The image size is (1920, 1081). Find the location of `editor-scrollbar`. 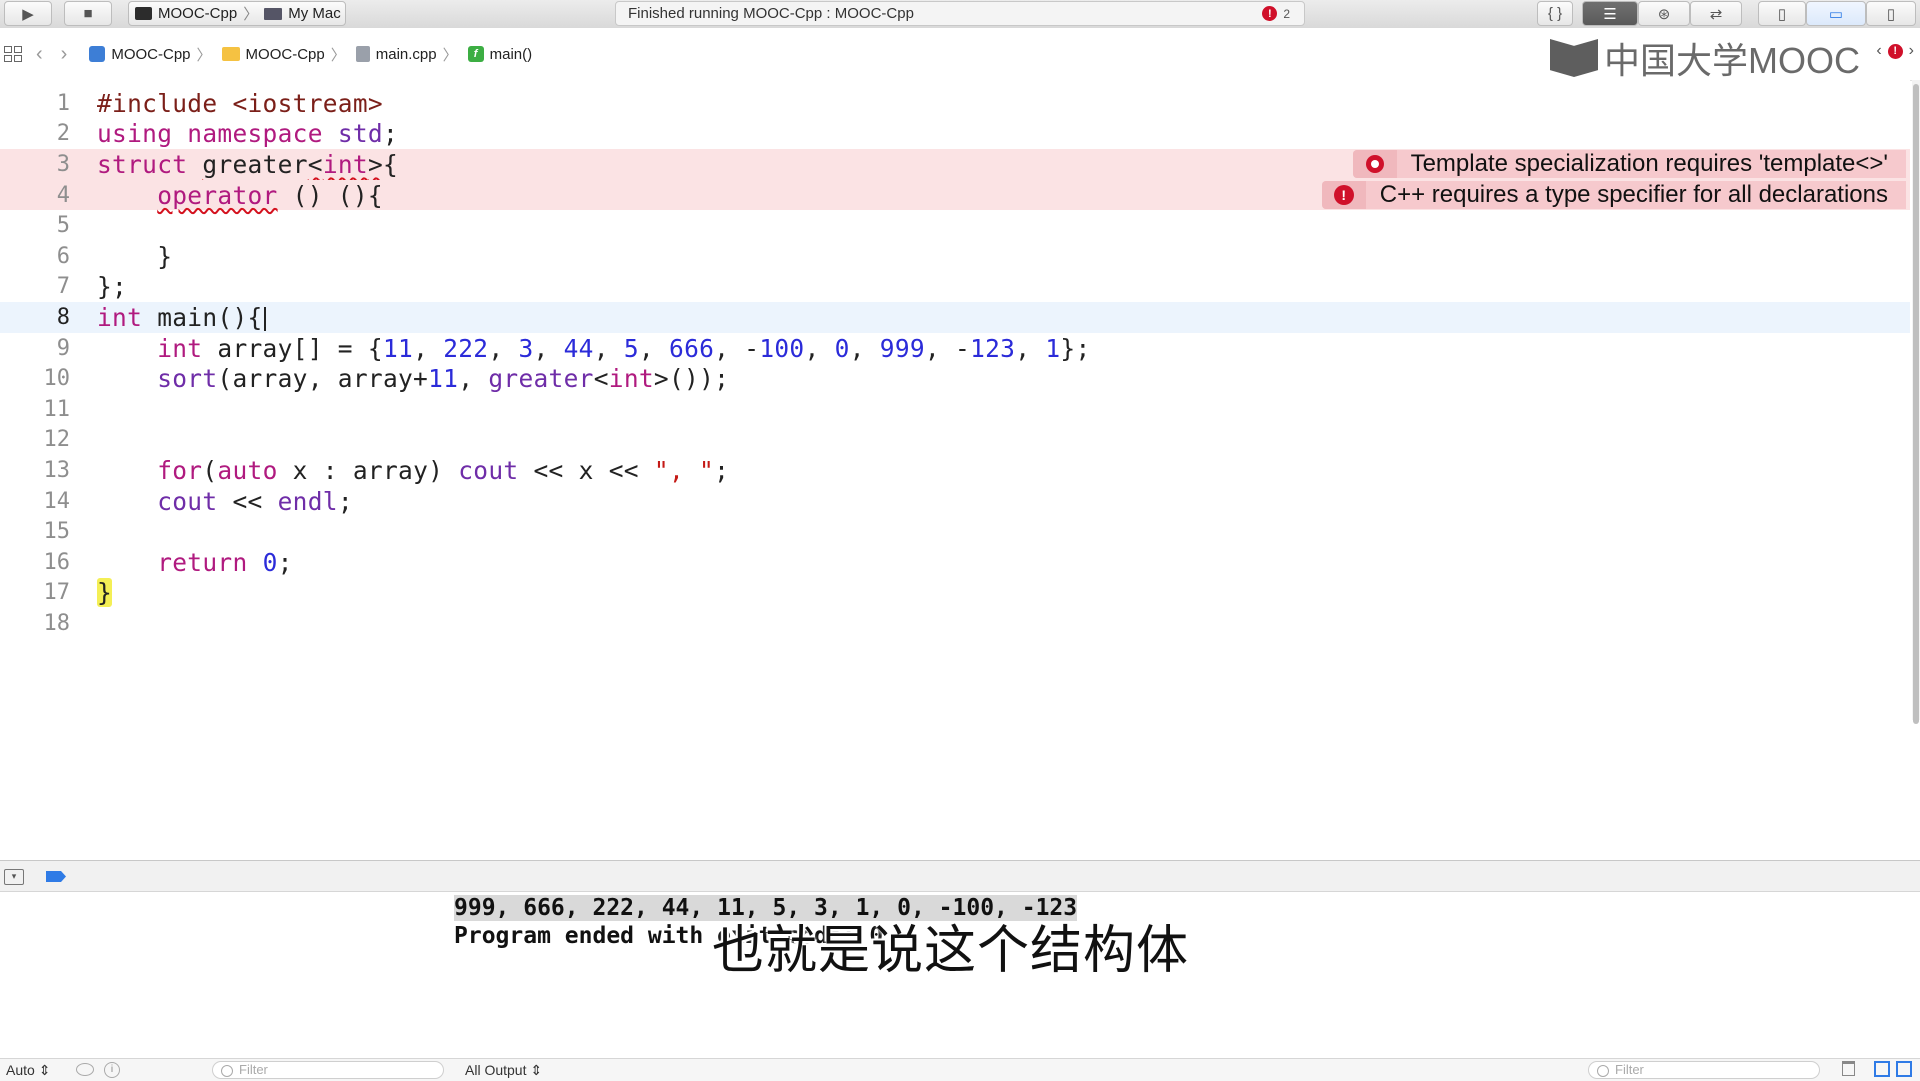

editor-scrollbar is located at coordinates (1916, 402).